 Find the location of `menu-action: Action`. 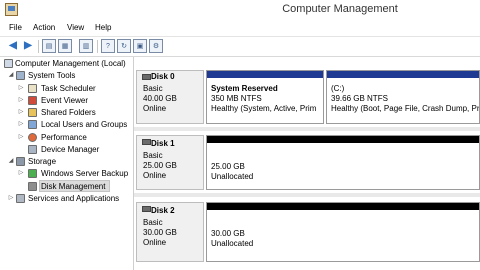

menu-action: Action is located at coordinates (44, 27).